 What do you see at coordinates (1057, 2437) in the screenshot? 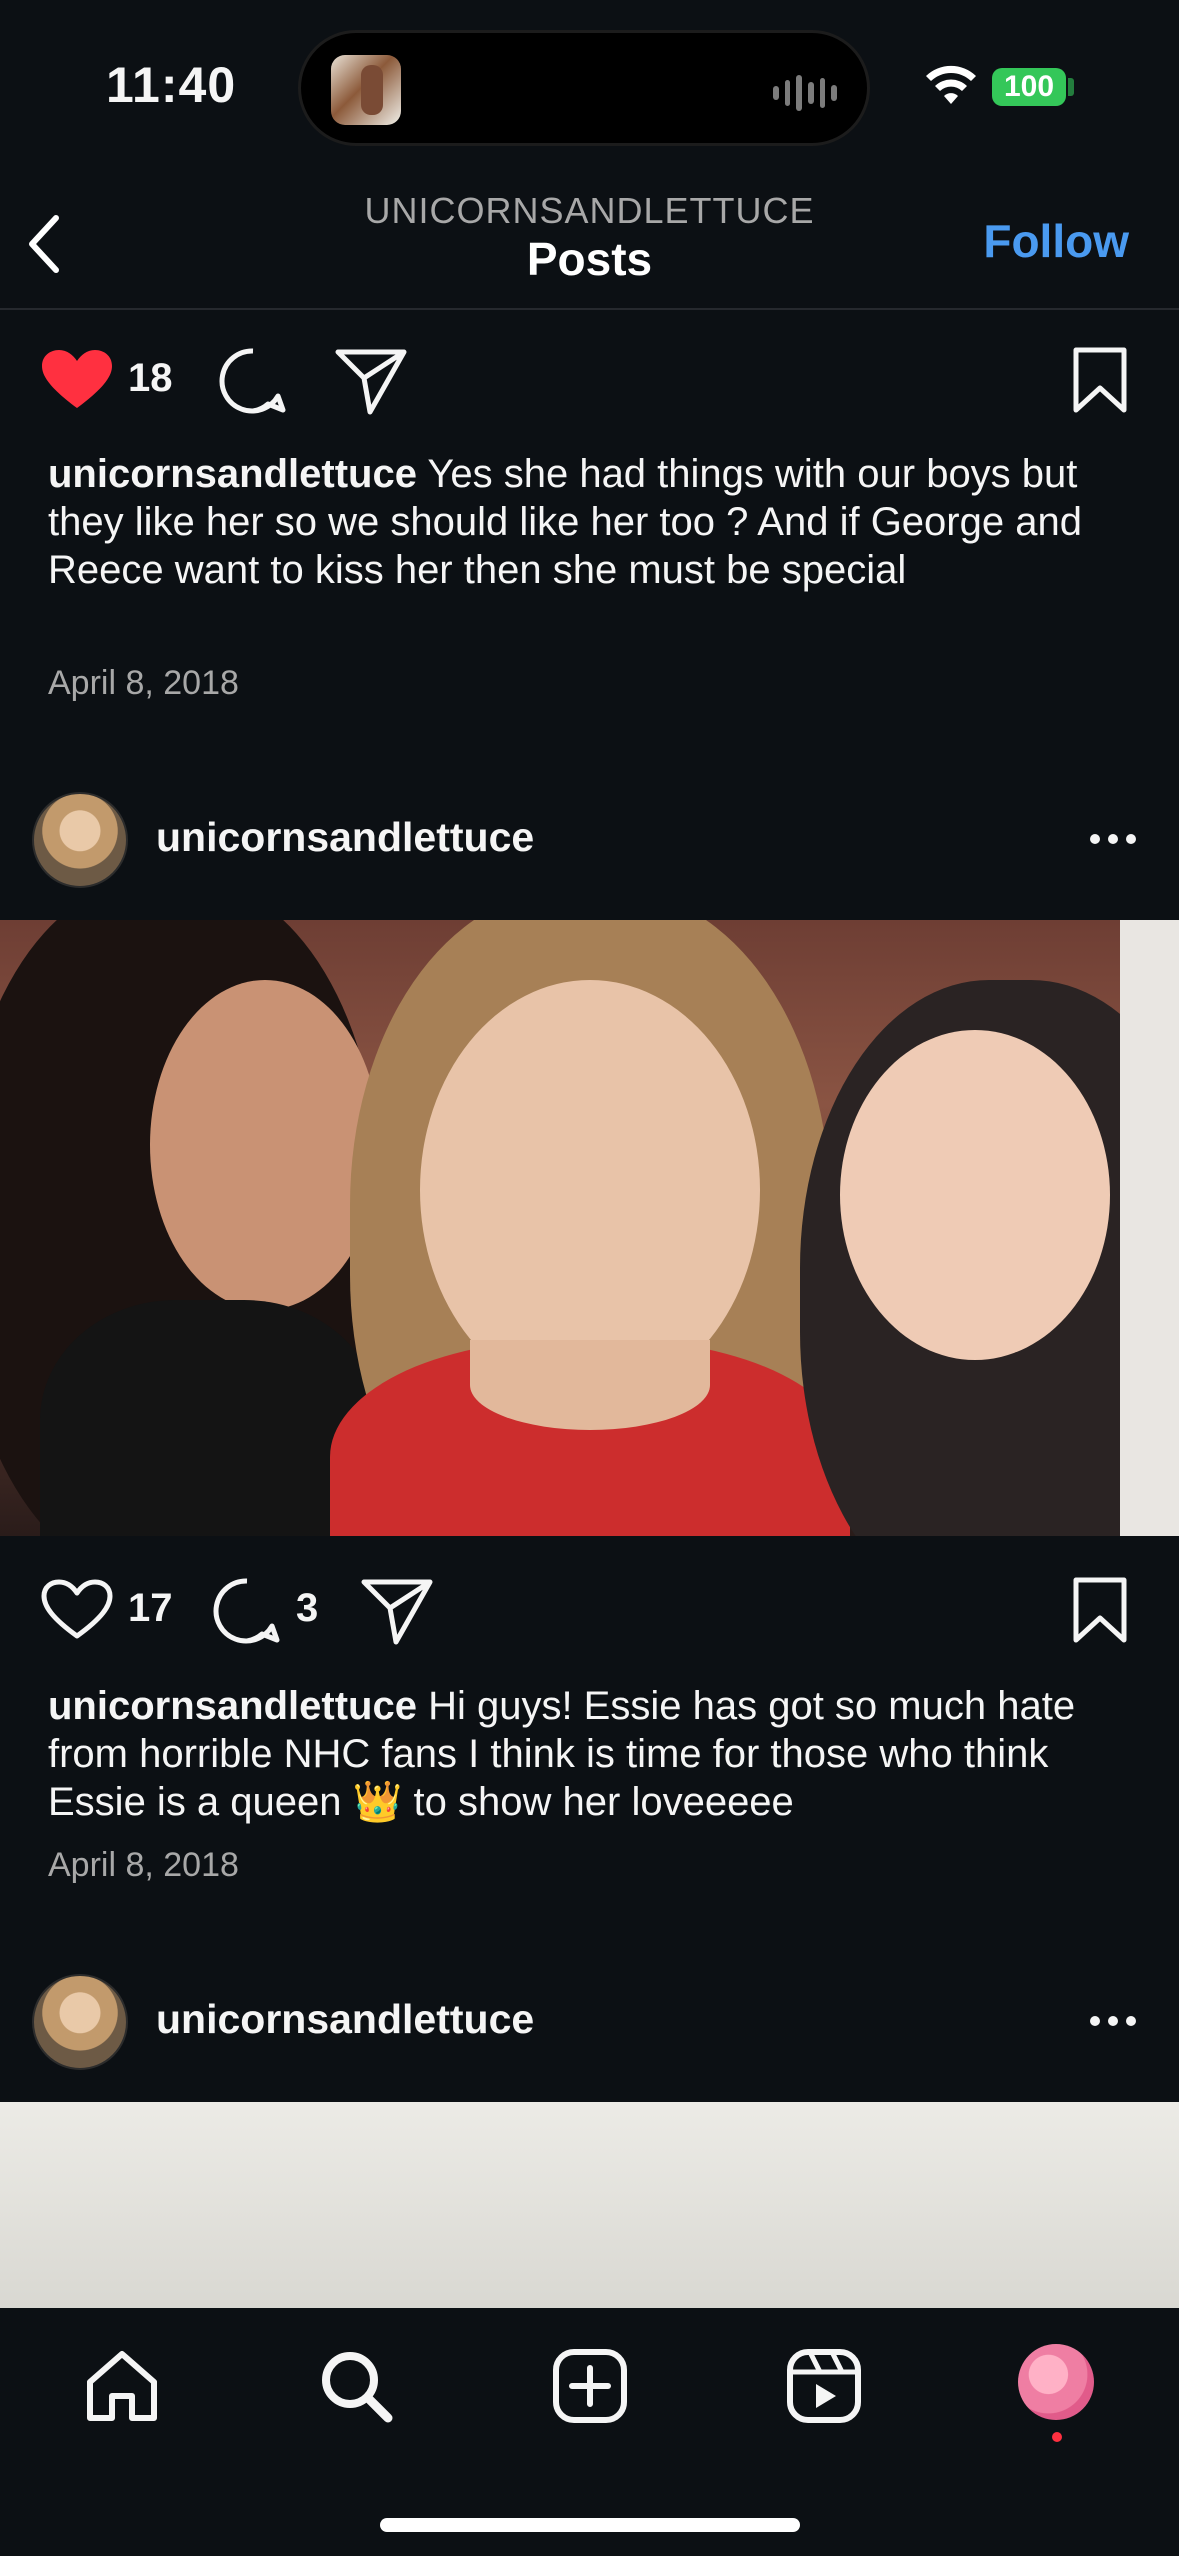
I see `notification-dot` at bounding box center [1057, 2437].